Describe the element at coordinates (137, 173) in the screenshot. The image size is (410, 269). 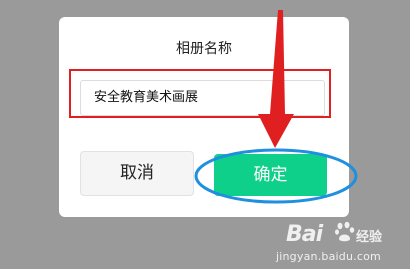
I see `cancel-button: 取消` at that location.